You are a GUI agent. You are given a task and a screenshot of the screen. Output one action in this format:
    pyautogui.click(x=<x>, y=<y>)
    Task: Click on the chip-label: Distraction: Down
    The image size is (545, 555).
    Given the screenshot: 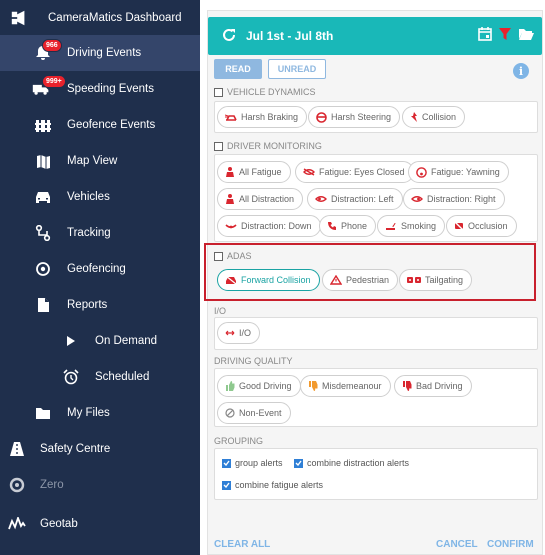 What is the action you would take?
    pyautogui.click(x=276, y=226)
    